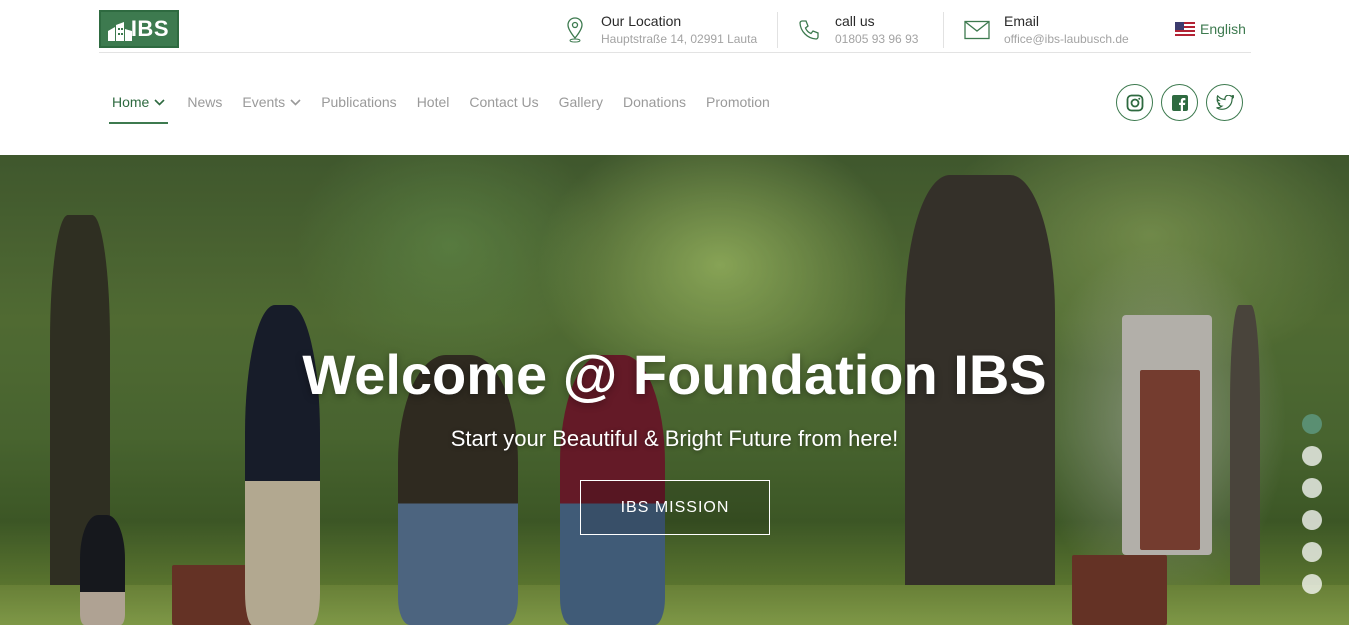 The width and height of the screenshot is (1349, 625). I want to click on nav-item-publications: Publications, so click(359, 103).